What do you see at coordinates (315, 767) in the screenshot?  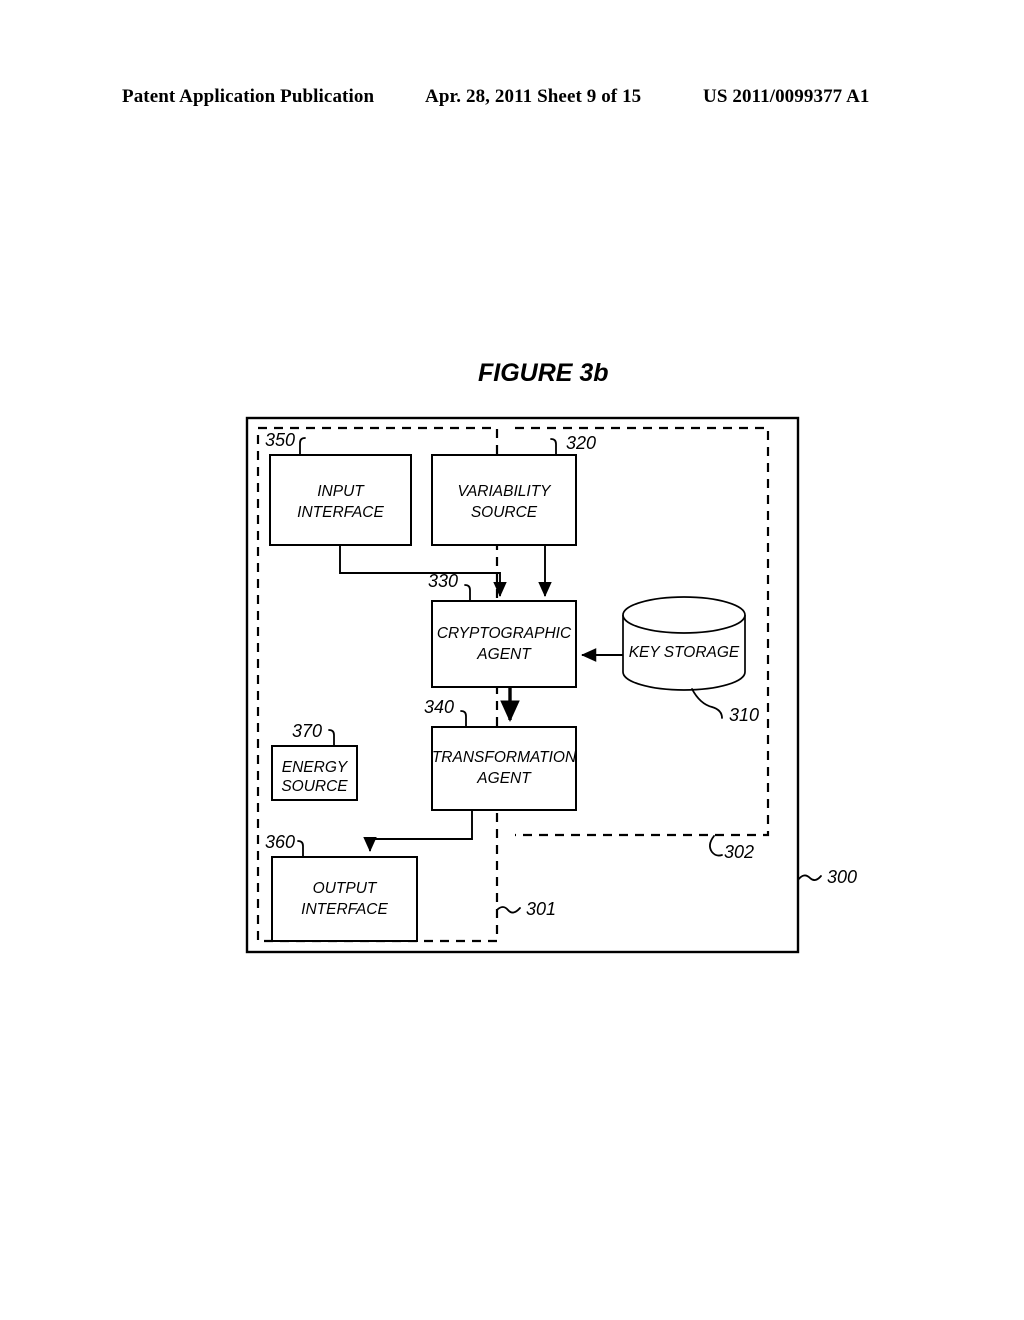 I see `energy-source-label-line1: ENERGY` at bounding box center [315, 767].